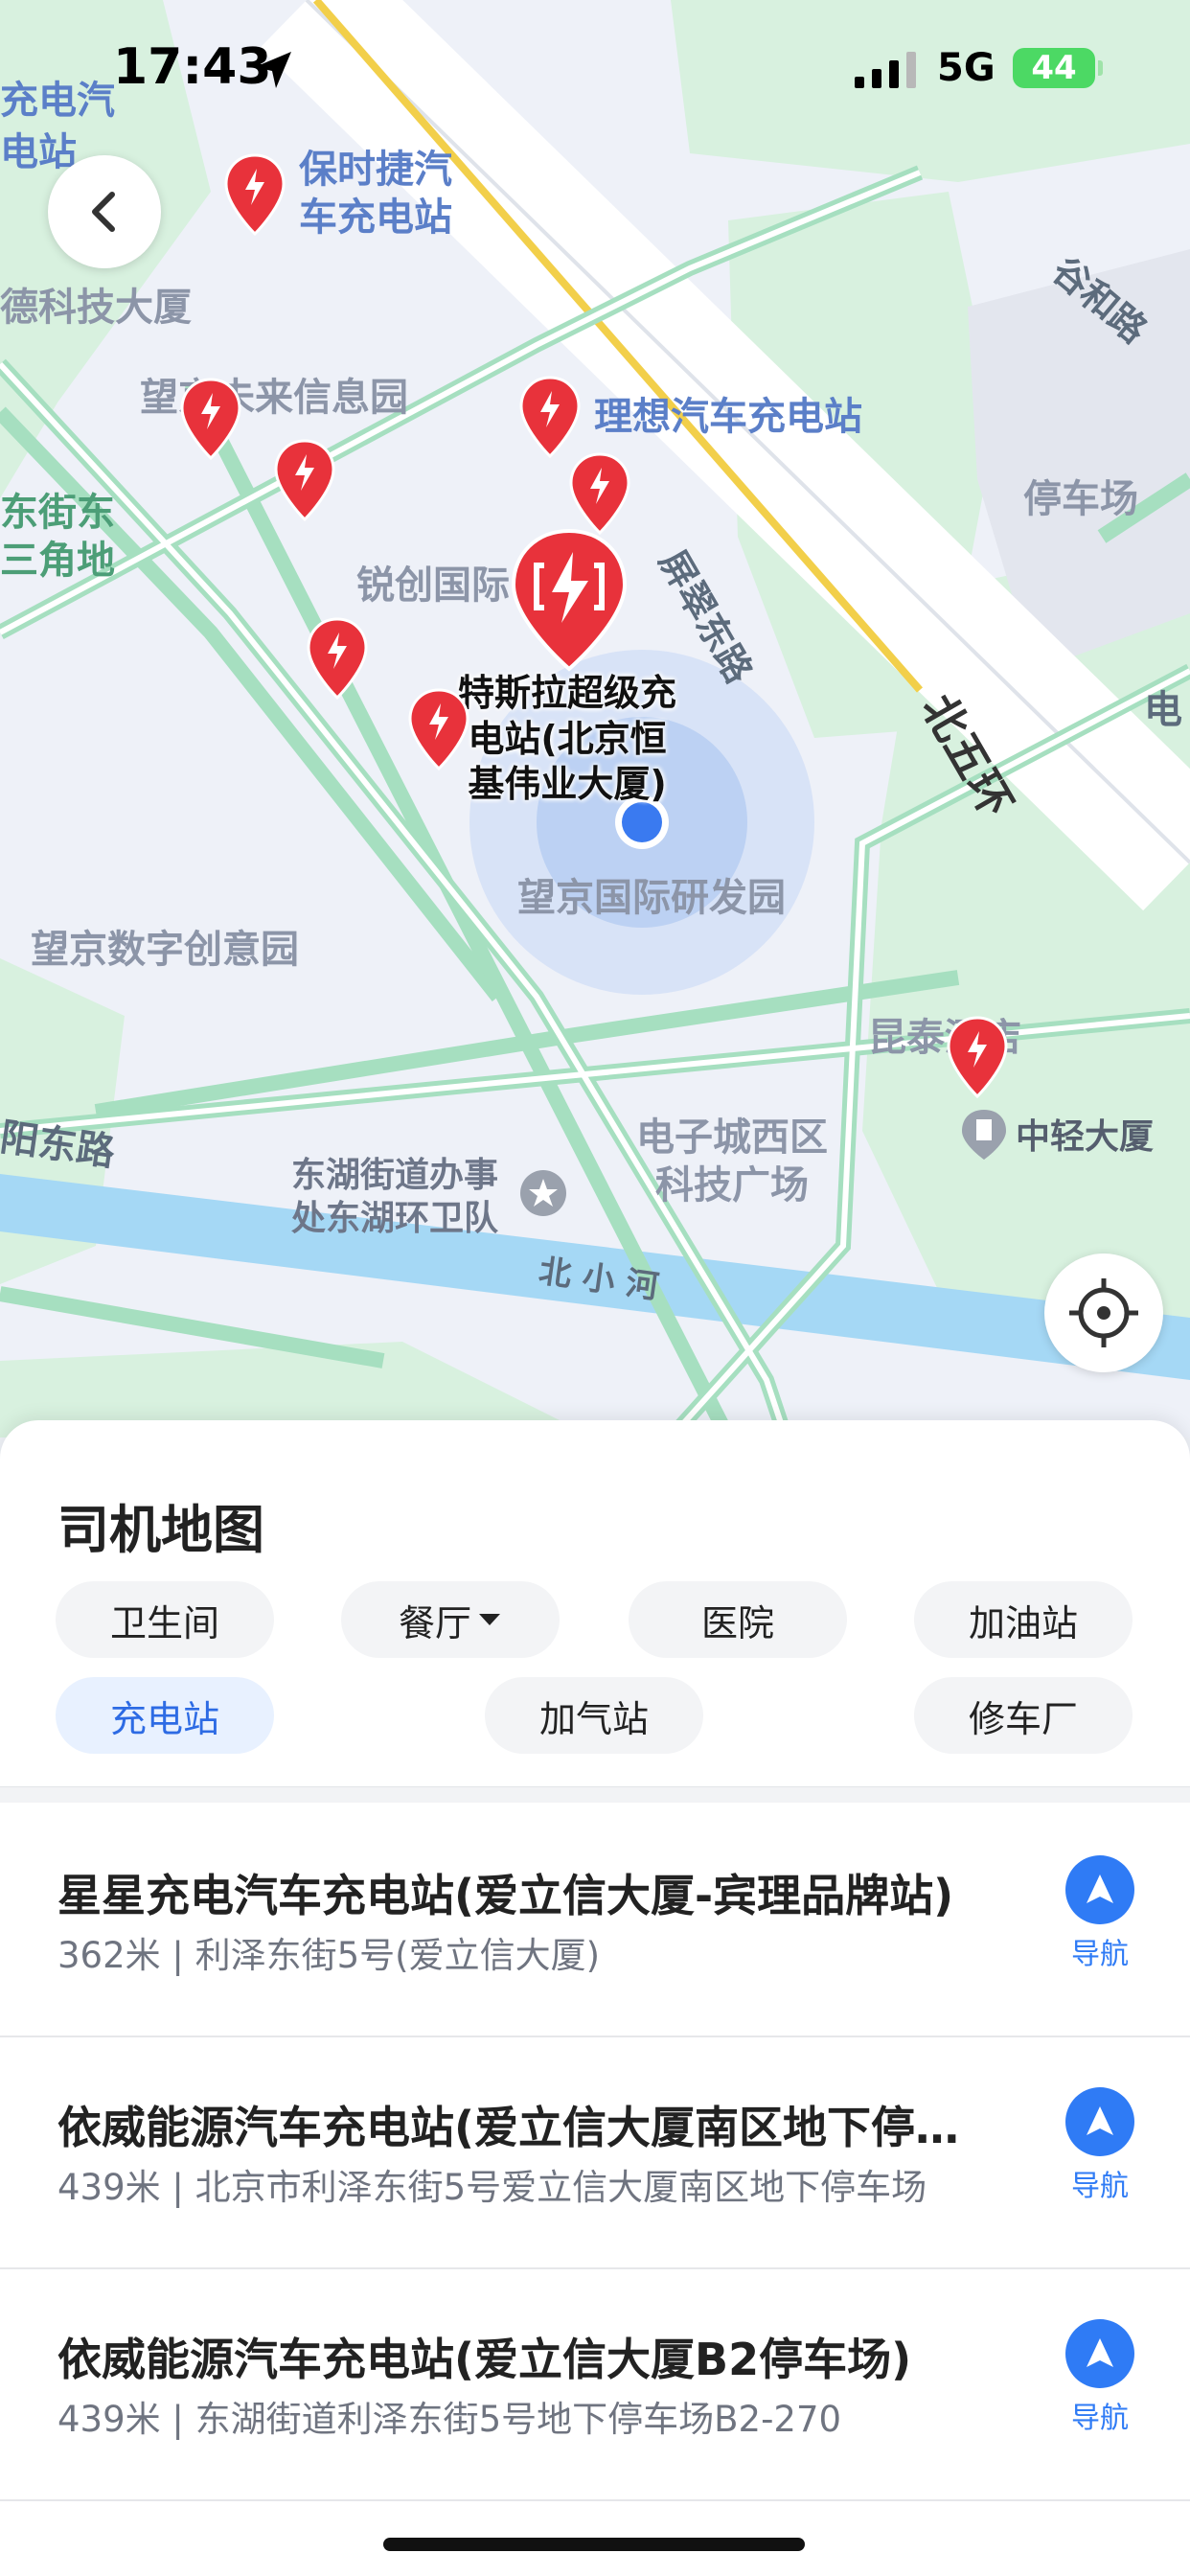 Image resolution: width=1190 pixels, height=2576 pixels. I want to click on crosshair-icon, so click(1103, 1312).